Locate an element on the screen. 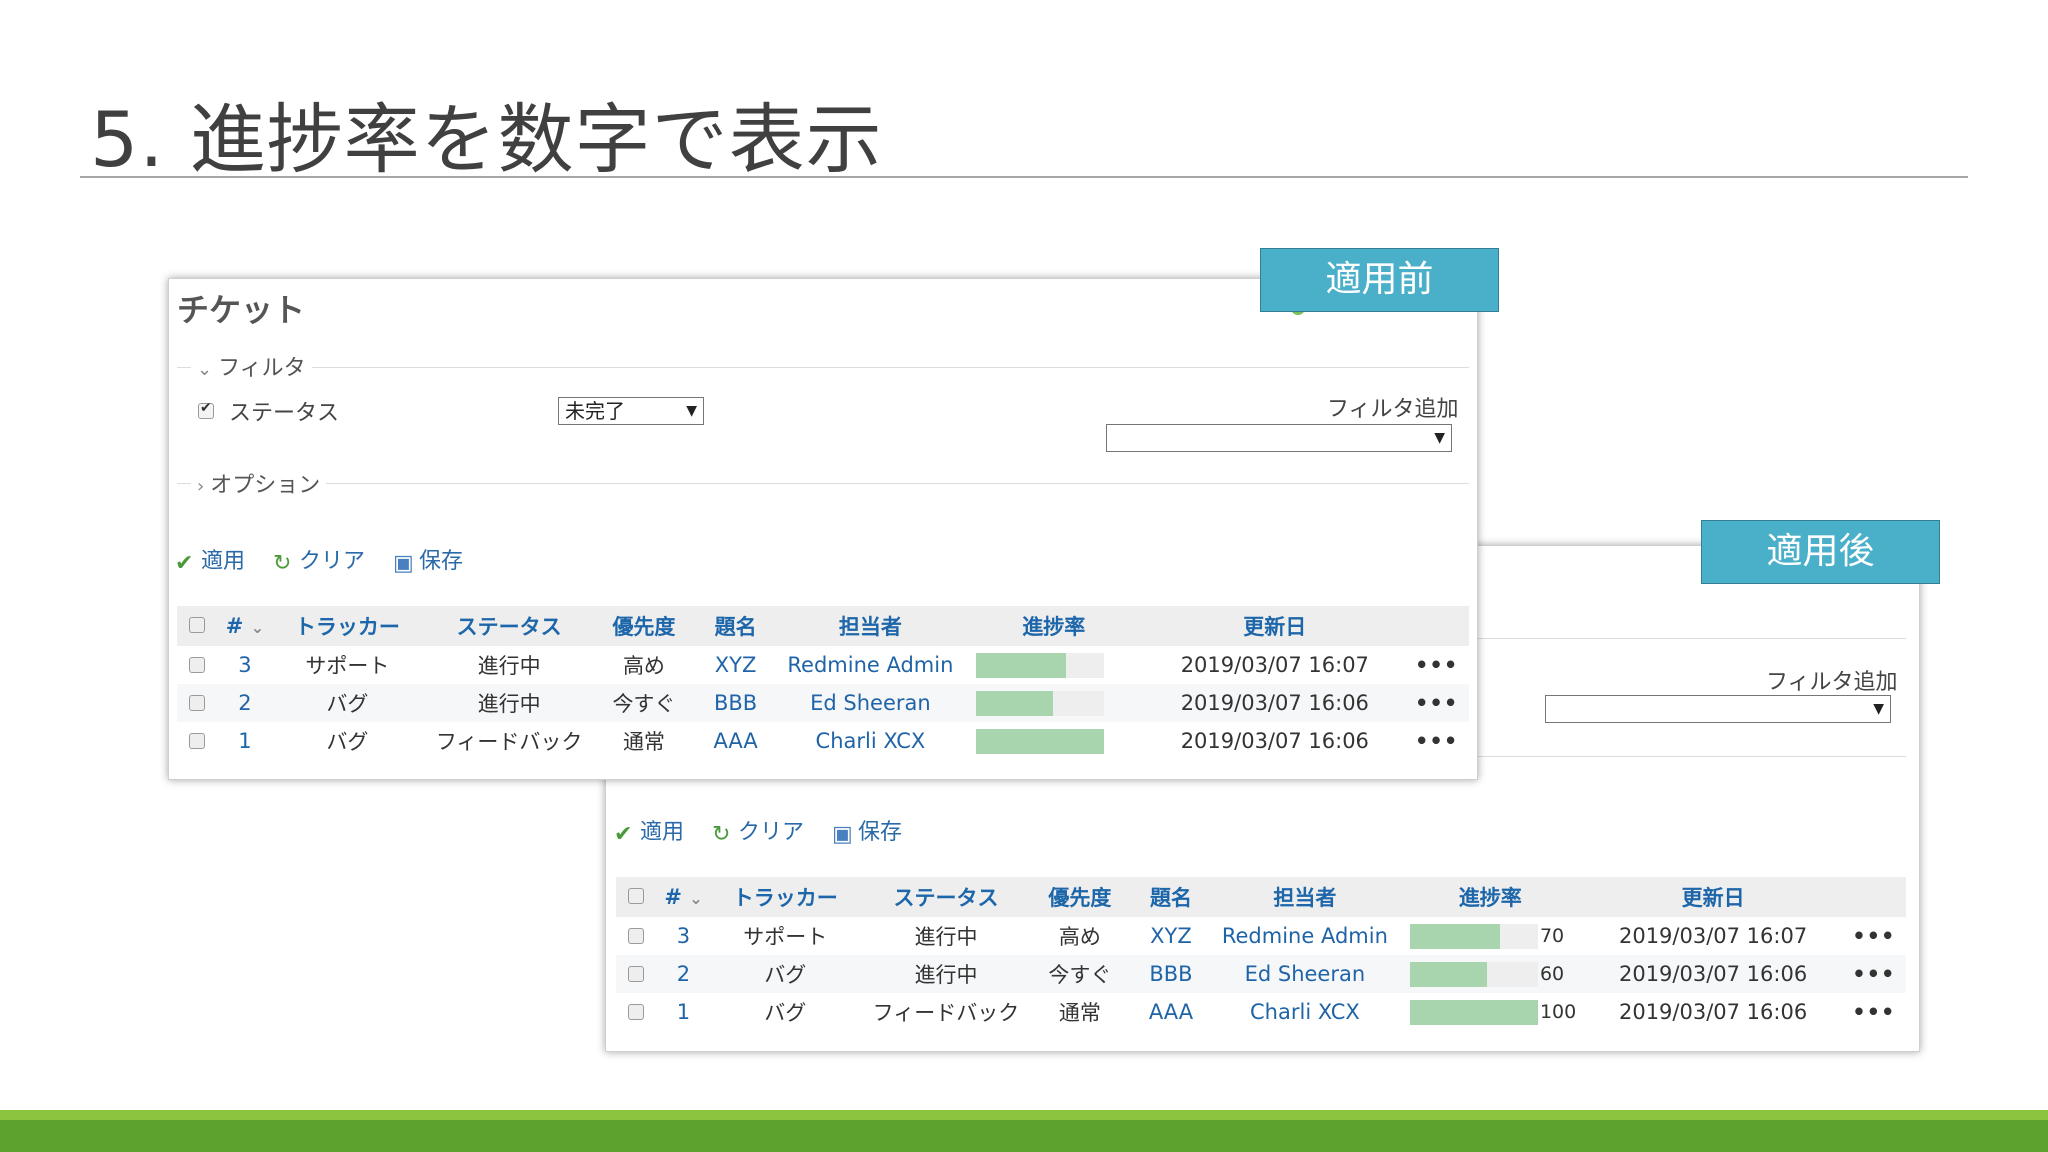  options-legend: › オプション is located at coordinates (259, 483).